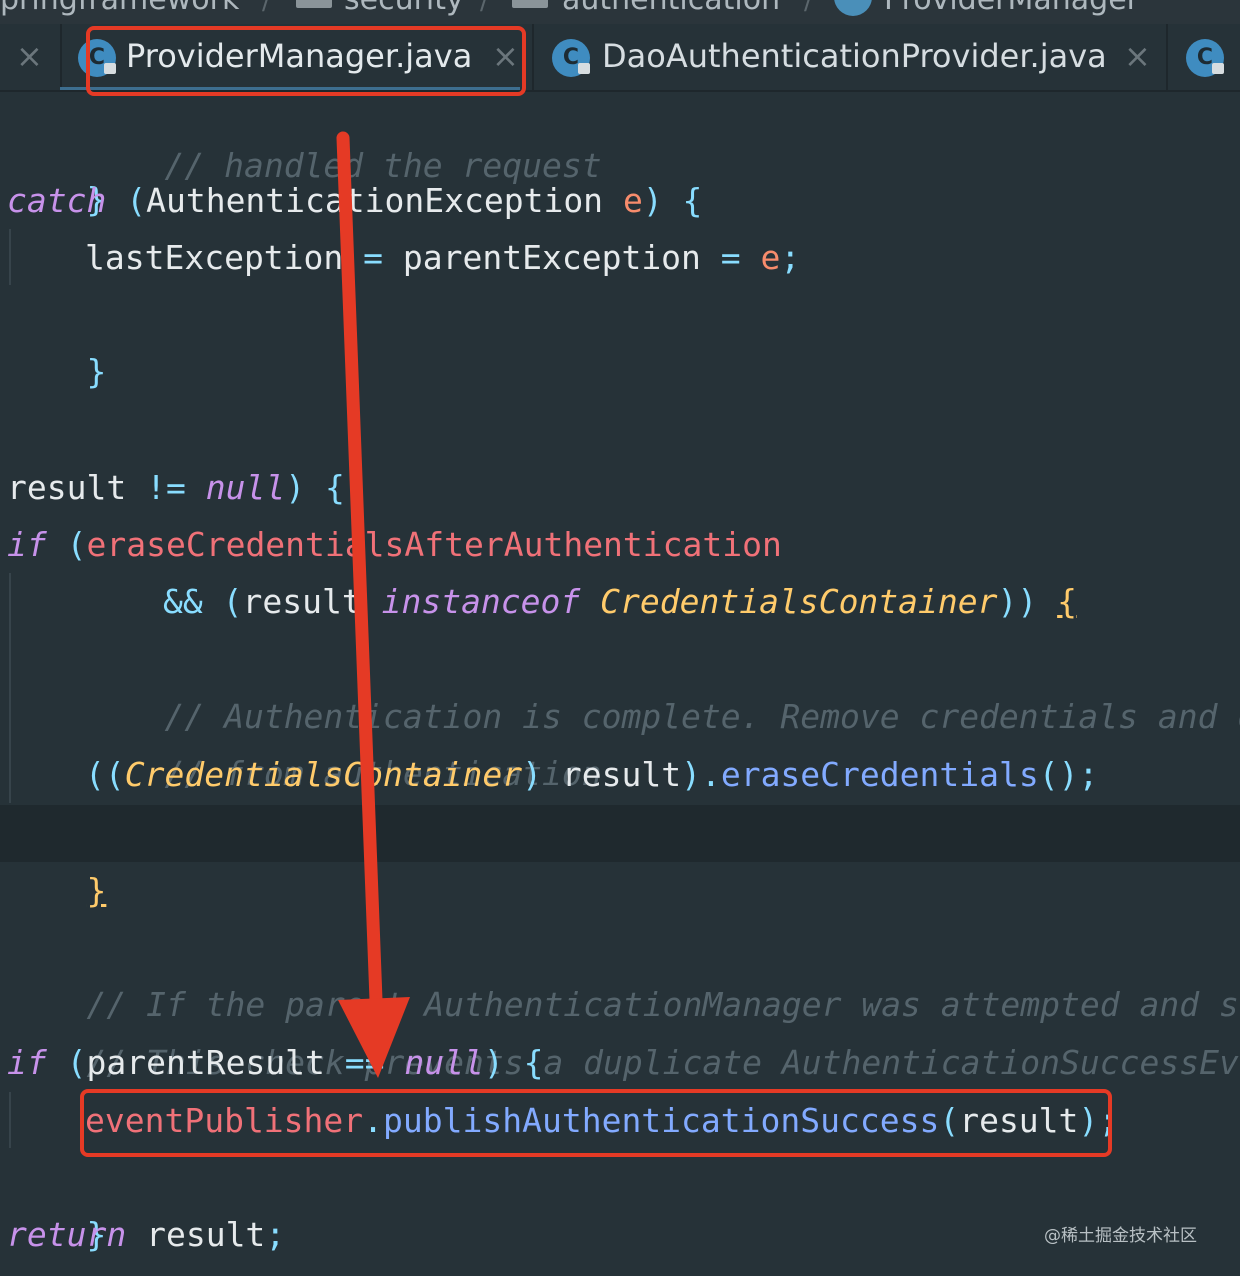 Image resolution: width=1240 pixels, height=1276 pixels. Describe the element at coordinates (374, 1037) in the screenshot. I see `arrow-head` at that location.